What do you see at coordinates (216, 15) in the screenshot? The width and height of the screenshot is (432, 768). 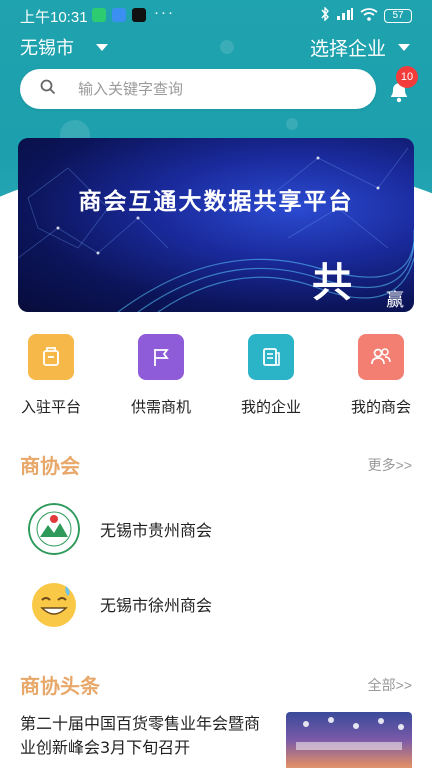 I see `status-bar: 上午10:31 ··· 57` at bounding box center [216, 15].